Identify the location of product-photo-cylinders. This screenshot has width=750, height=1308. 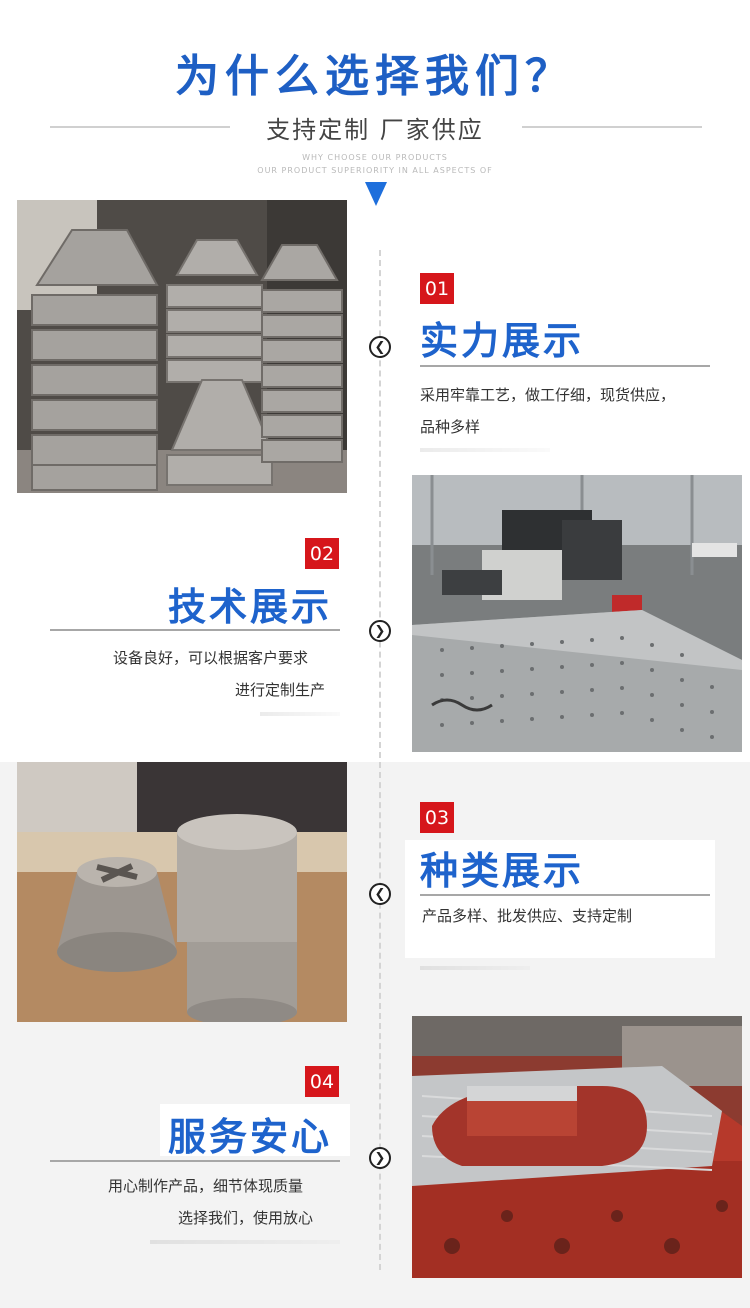
(182, 892).